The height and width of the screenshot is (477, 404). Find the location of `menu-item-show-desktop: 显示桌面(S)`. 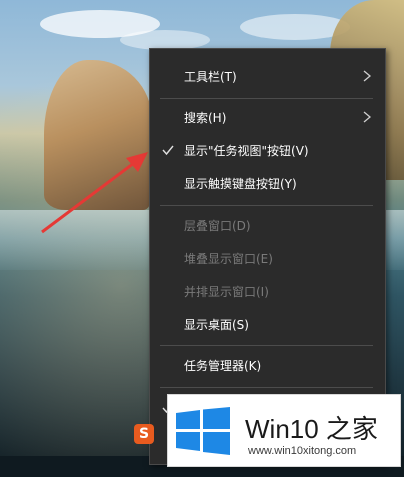

menu-item-show-desktop: 显示桌面(S) is located at coordinates (267, 324).